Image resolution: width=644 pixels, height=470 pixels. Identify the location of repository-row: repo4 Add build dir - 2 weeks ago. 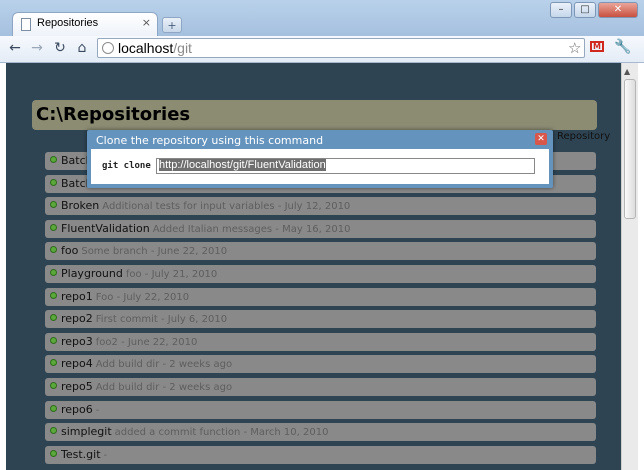
(320, 364).